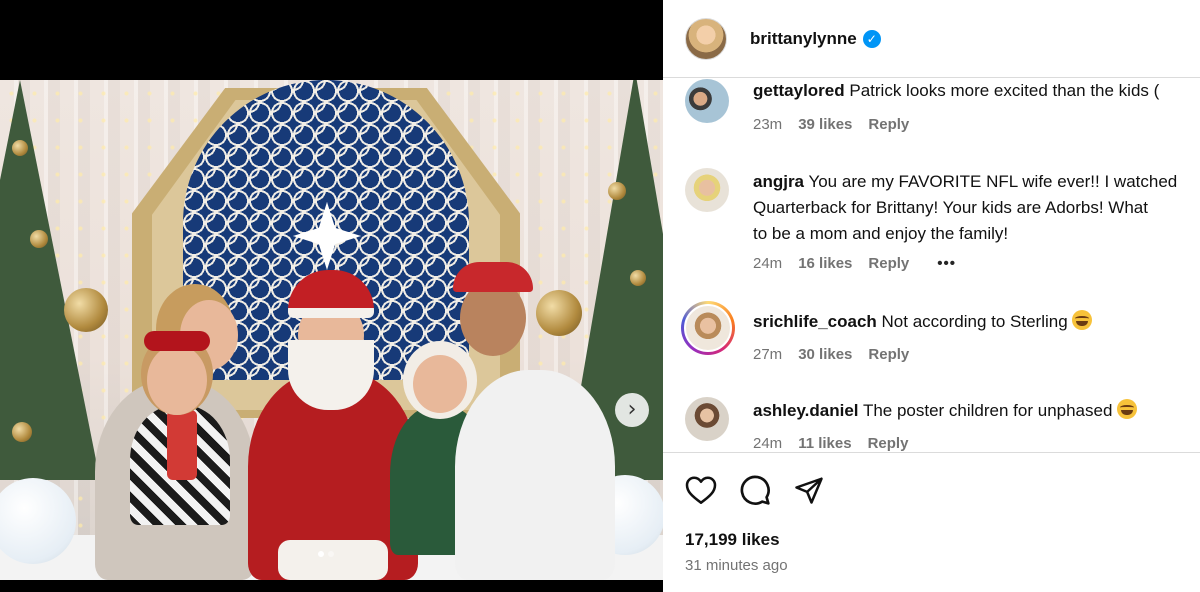  I want to click on chevron-right-icon: ›, so click(632, 409).